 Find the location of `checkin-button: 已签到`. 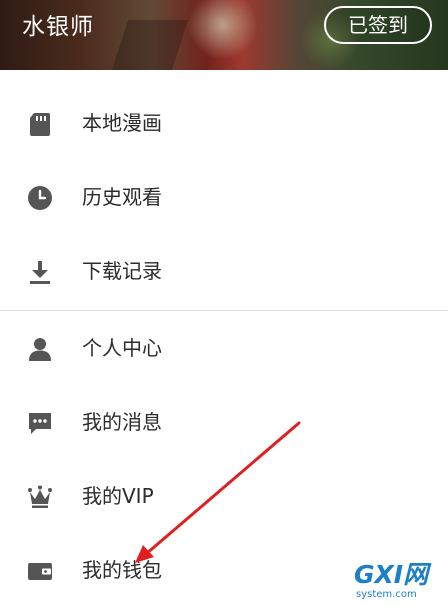

checkin-button: 已签到 is located at coordinates (378, 25).